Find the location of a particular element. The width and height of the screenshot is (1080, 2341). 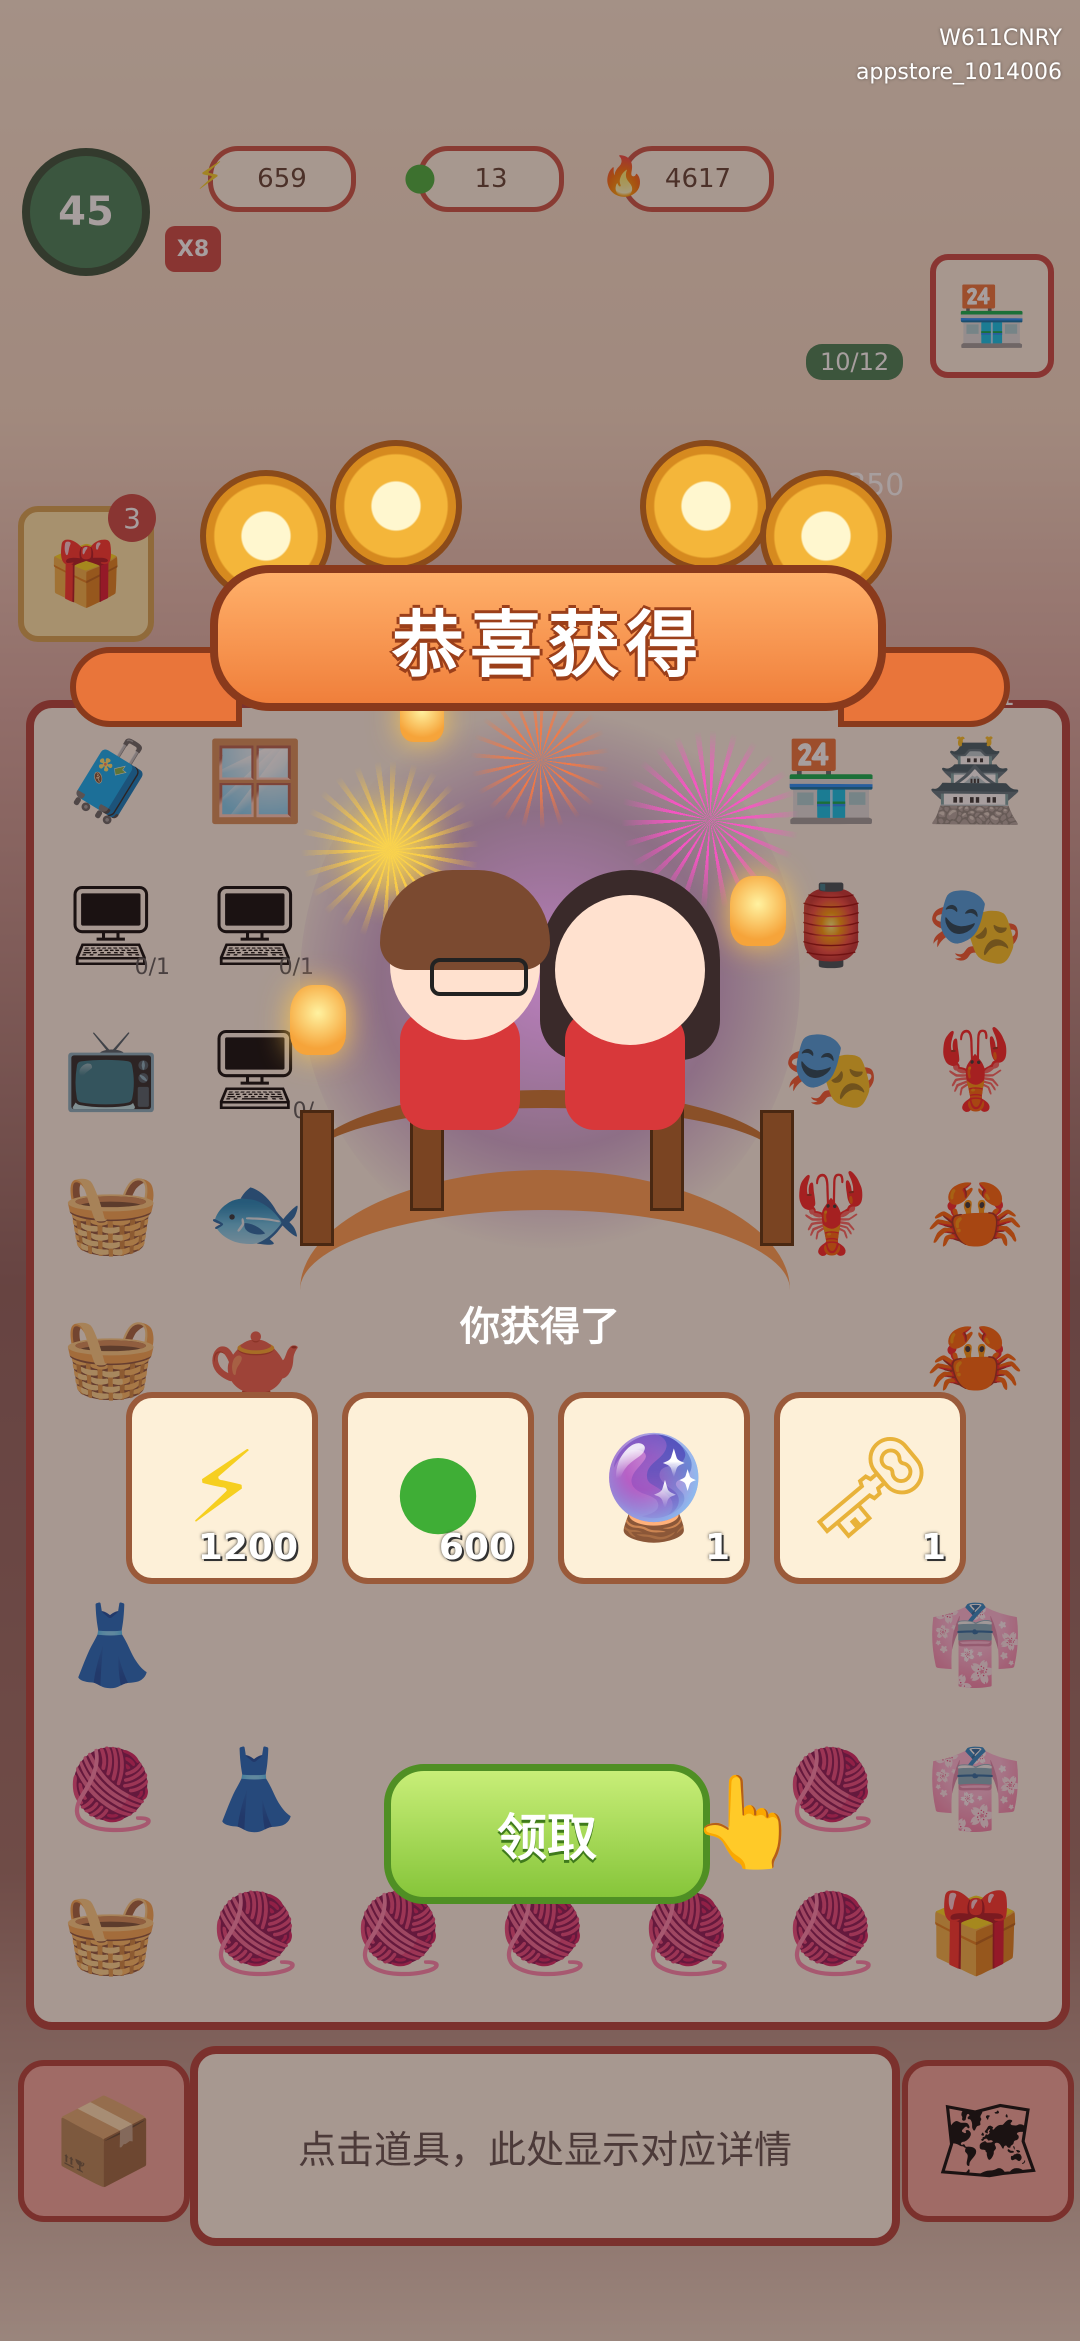

map-button: 🗺 is located at coordinates (988, 2141).